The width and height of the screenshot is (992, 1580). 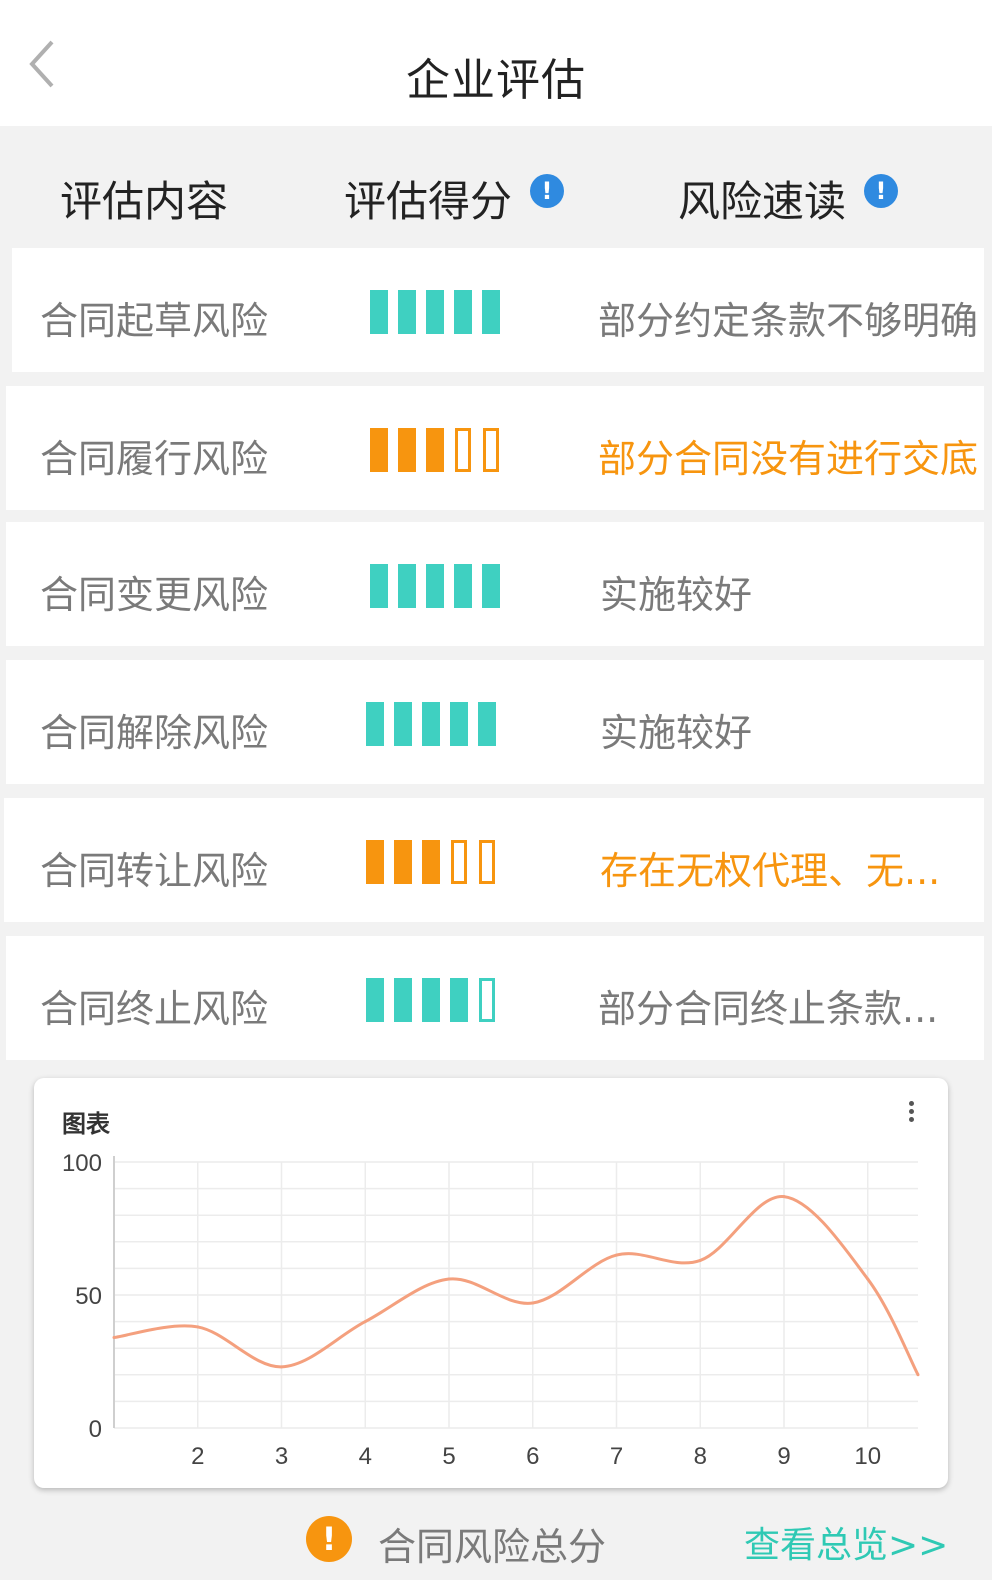 I want to click on risk-row: 合同解除风险 实施较好, so click(x=495, y=722).